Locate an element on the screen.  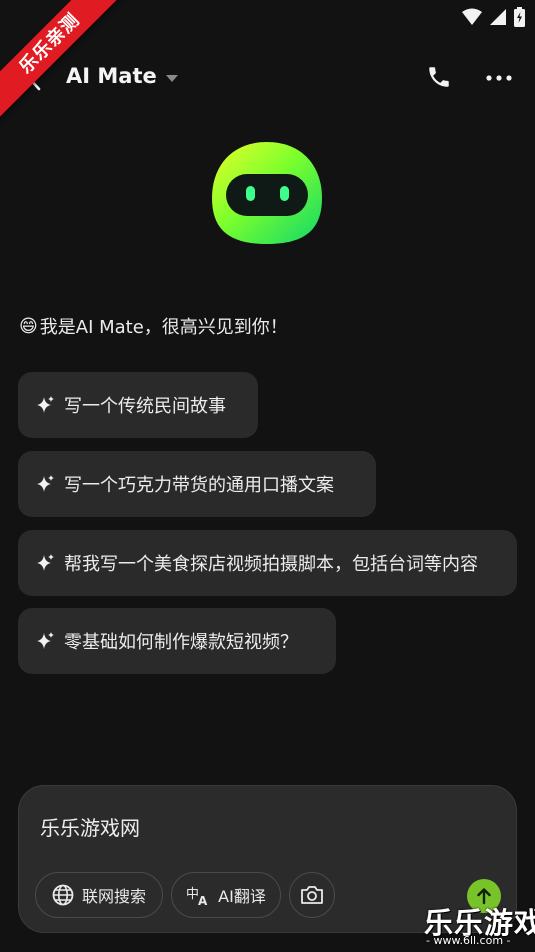
suggestion-label: 写一个巧克力带货的通用口播文案 is located at coordinates (199, 485).